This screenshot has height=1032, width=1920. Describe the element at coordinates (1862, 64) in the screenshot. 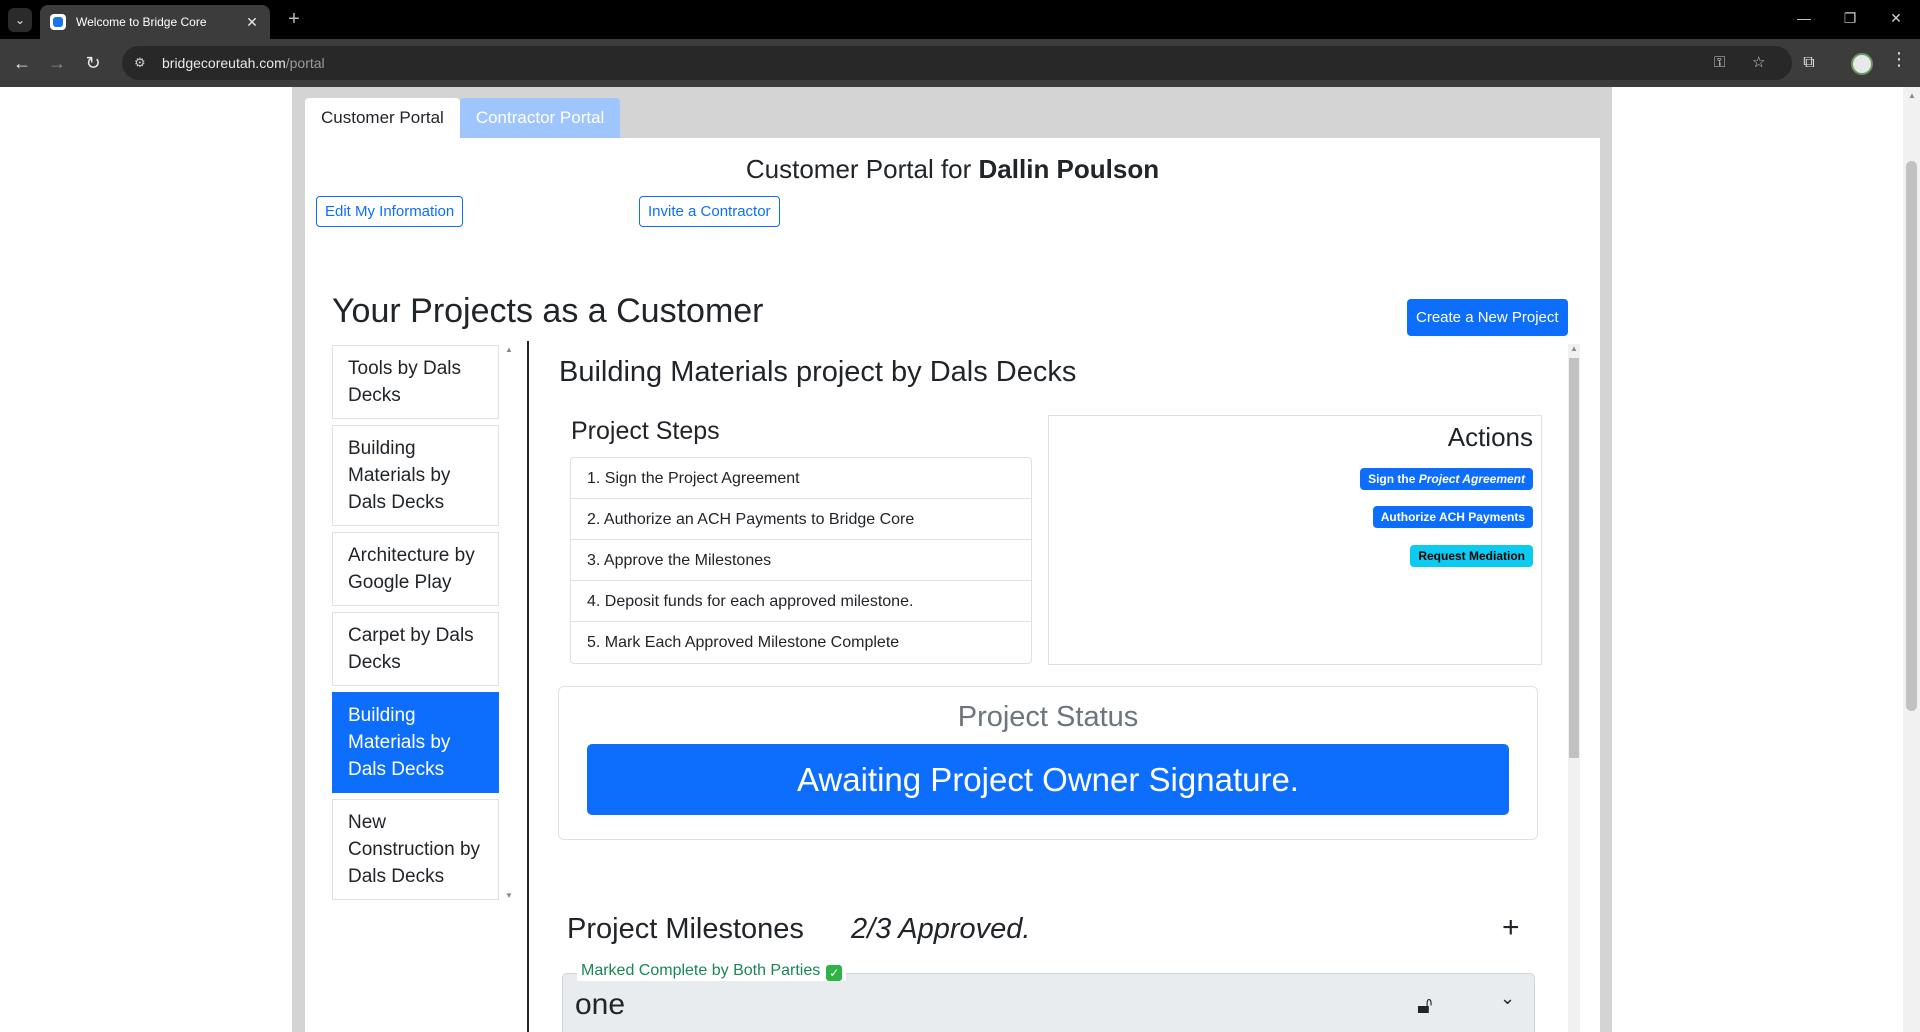

I see `profile-avatar` at that location.